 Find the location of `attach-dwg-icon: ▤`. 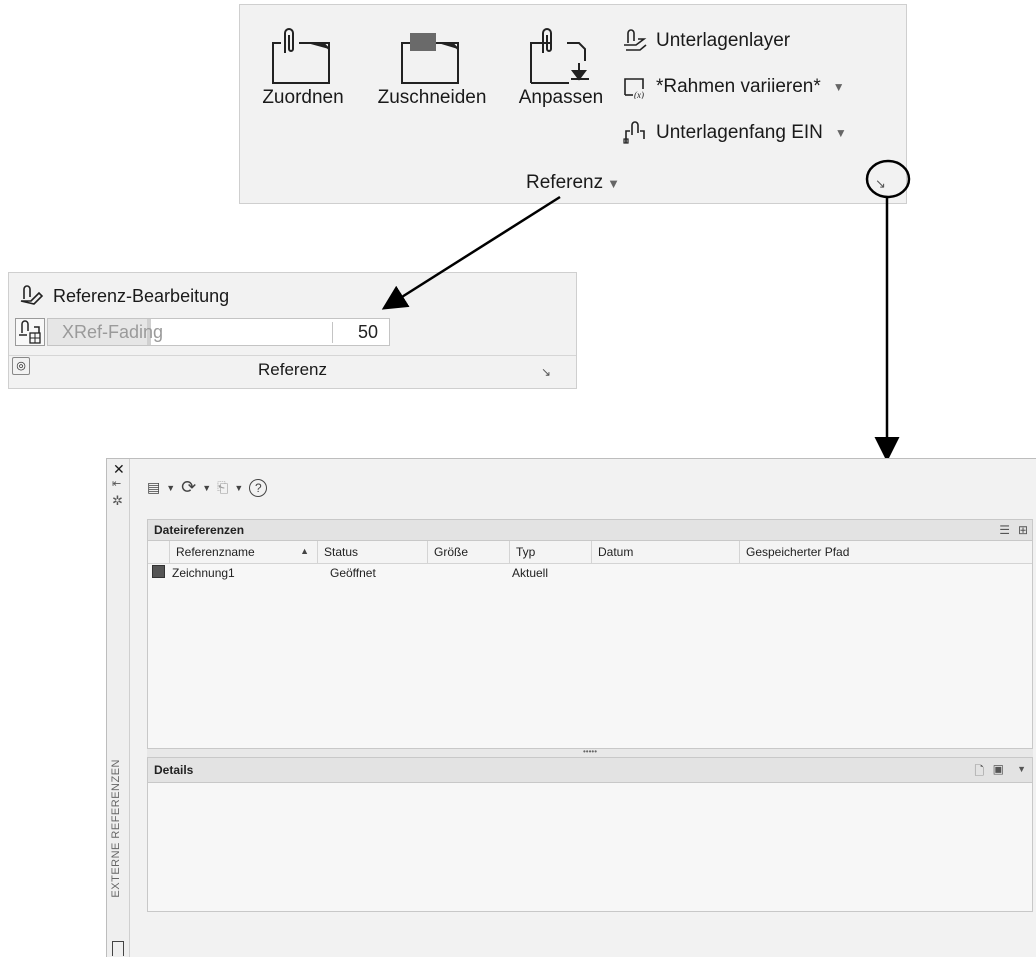

attach-dwg-icon: ▤ is located at coordinates (153, 487).